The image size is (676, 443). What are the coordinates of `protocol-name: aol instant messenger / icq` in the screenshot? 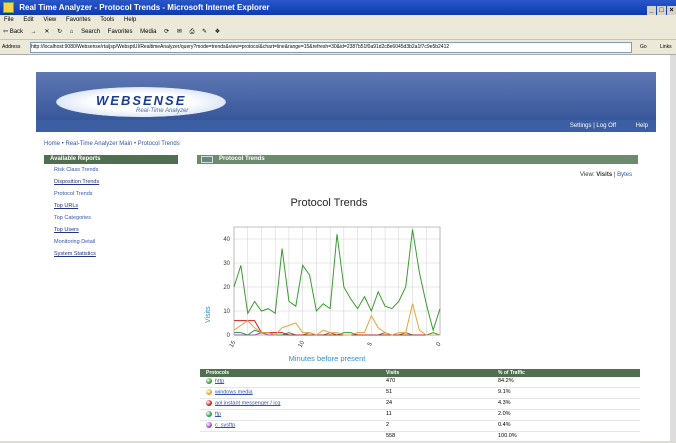 It's located at (248, 403).